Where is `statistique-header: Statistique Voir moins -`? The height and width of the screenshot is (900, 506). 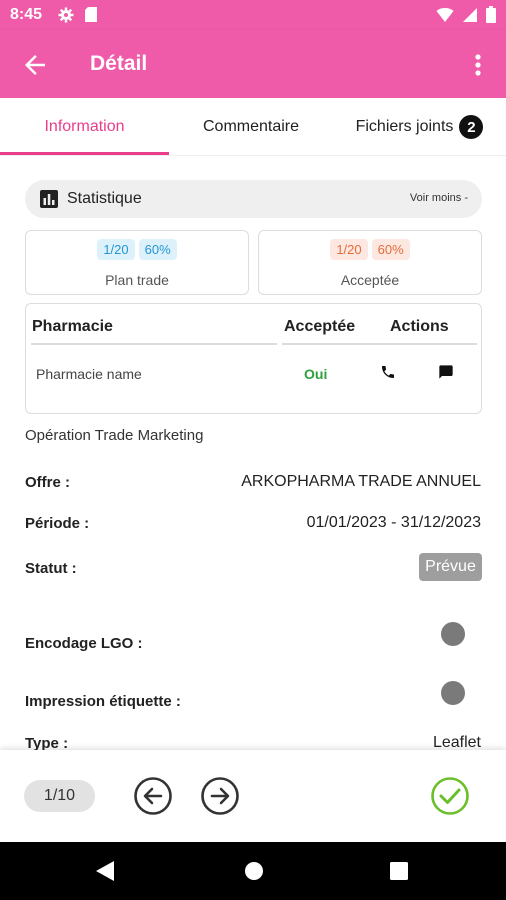 statistique-header: Statistique Voir moins - is located at coordinates (253, 199).